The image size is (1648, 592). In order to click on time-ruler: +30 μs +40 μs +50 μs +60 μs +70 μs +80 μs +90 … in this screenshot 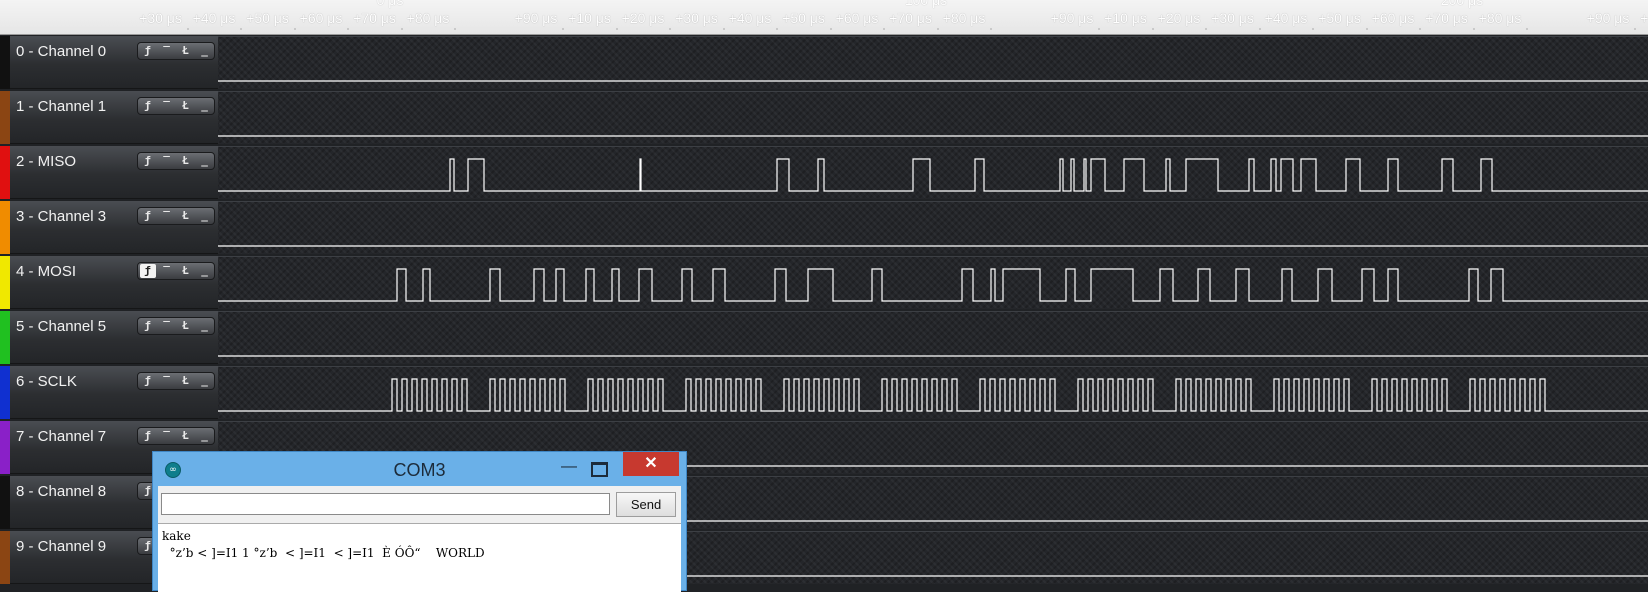, I will do `click(824, 17)`.